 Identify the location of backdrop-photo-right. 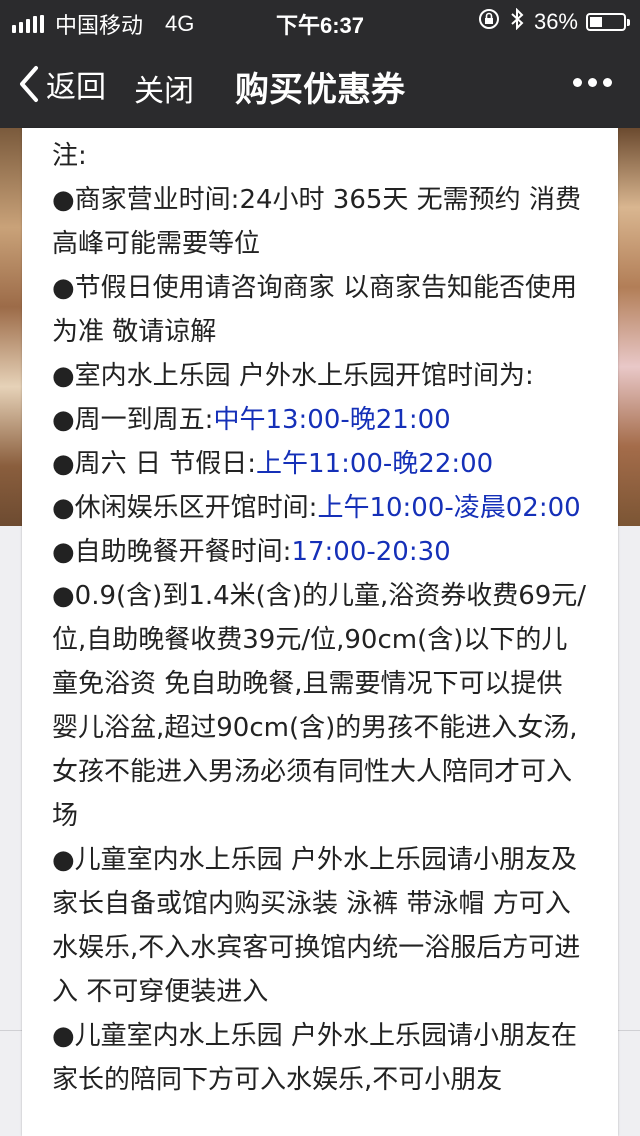
(629, 327).